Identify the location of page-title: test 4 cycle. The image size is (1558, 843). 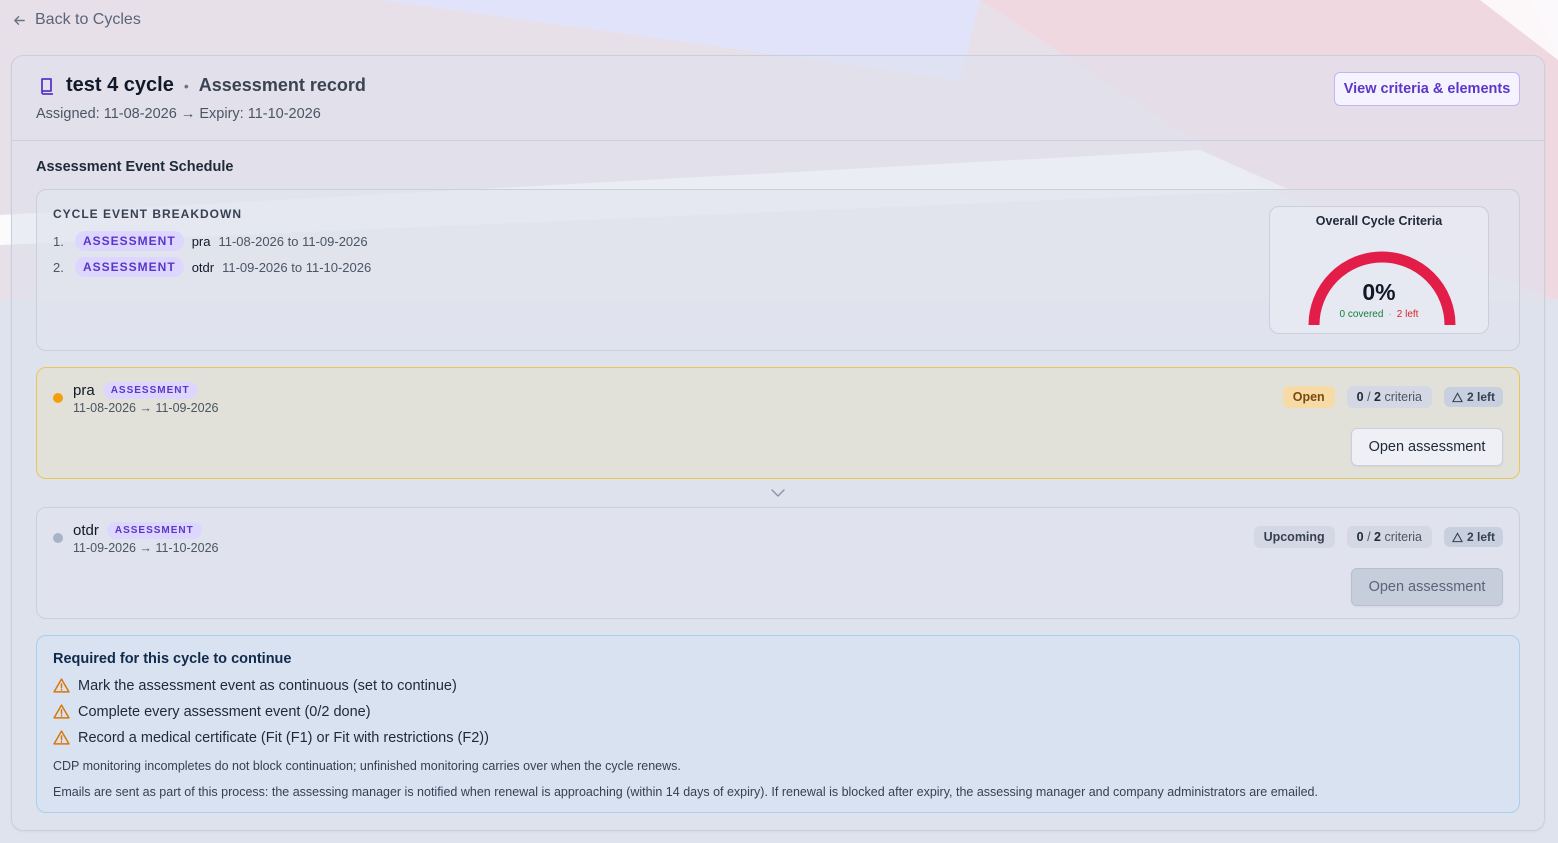
(120, 85).